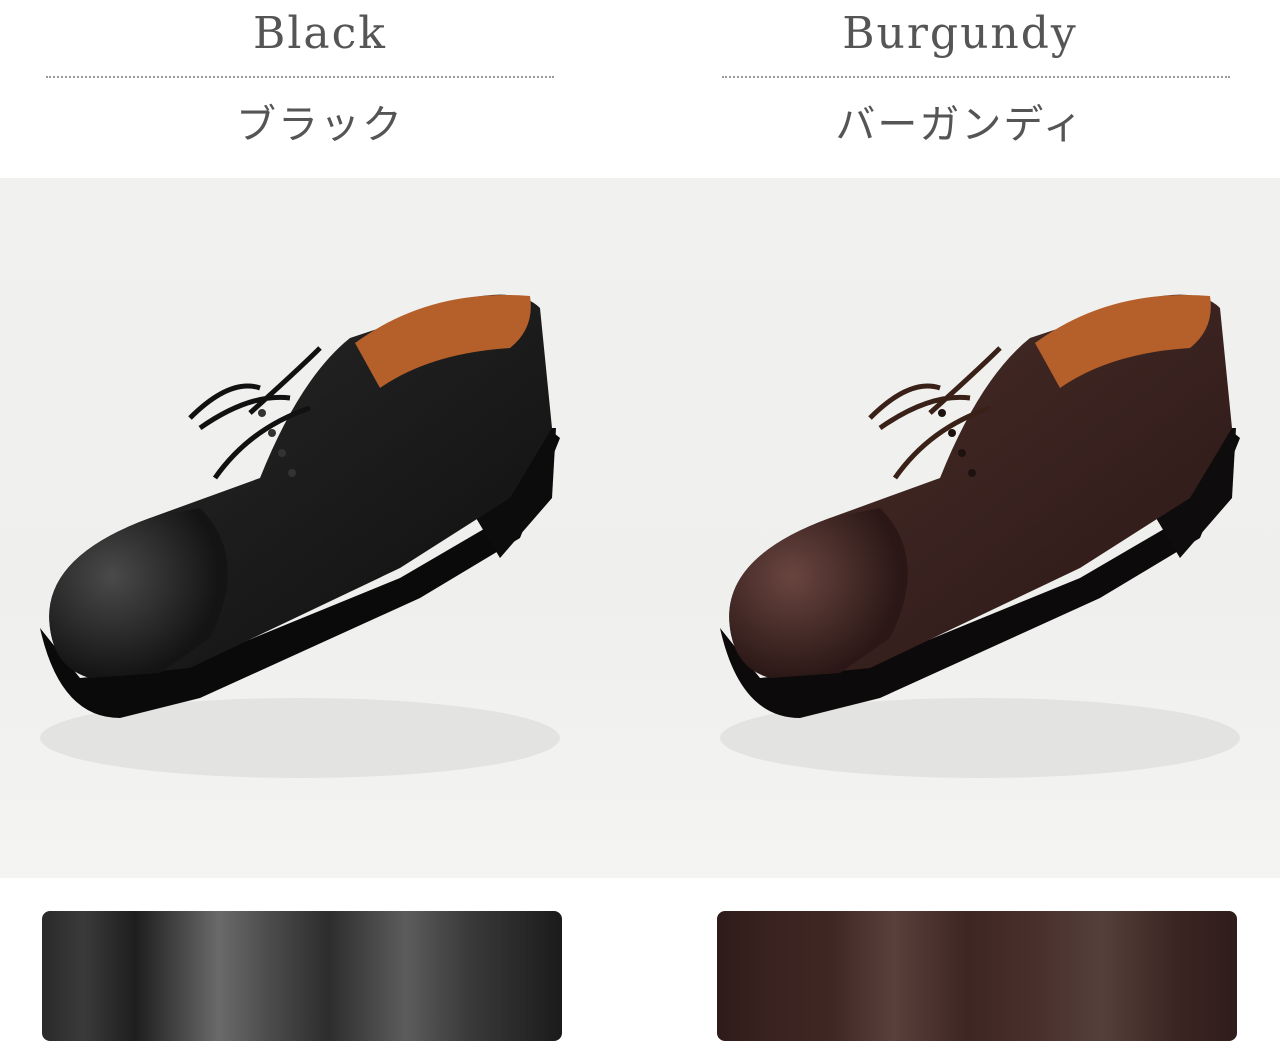 The image size is (1280, 1053). I want to click on color-name-japanese: バーガンディ, so click(960, 125).